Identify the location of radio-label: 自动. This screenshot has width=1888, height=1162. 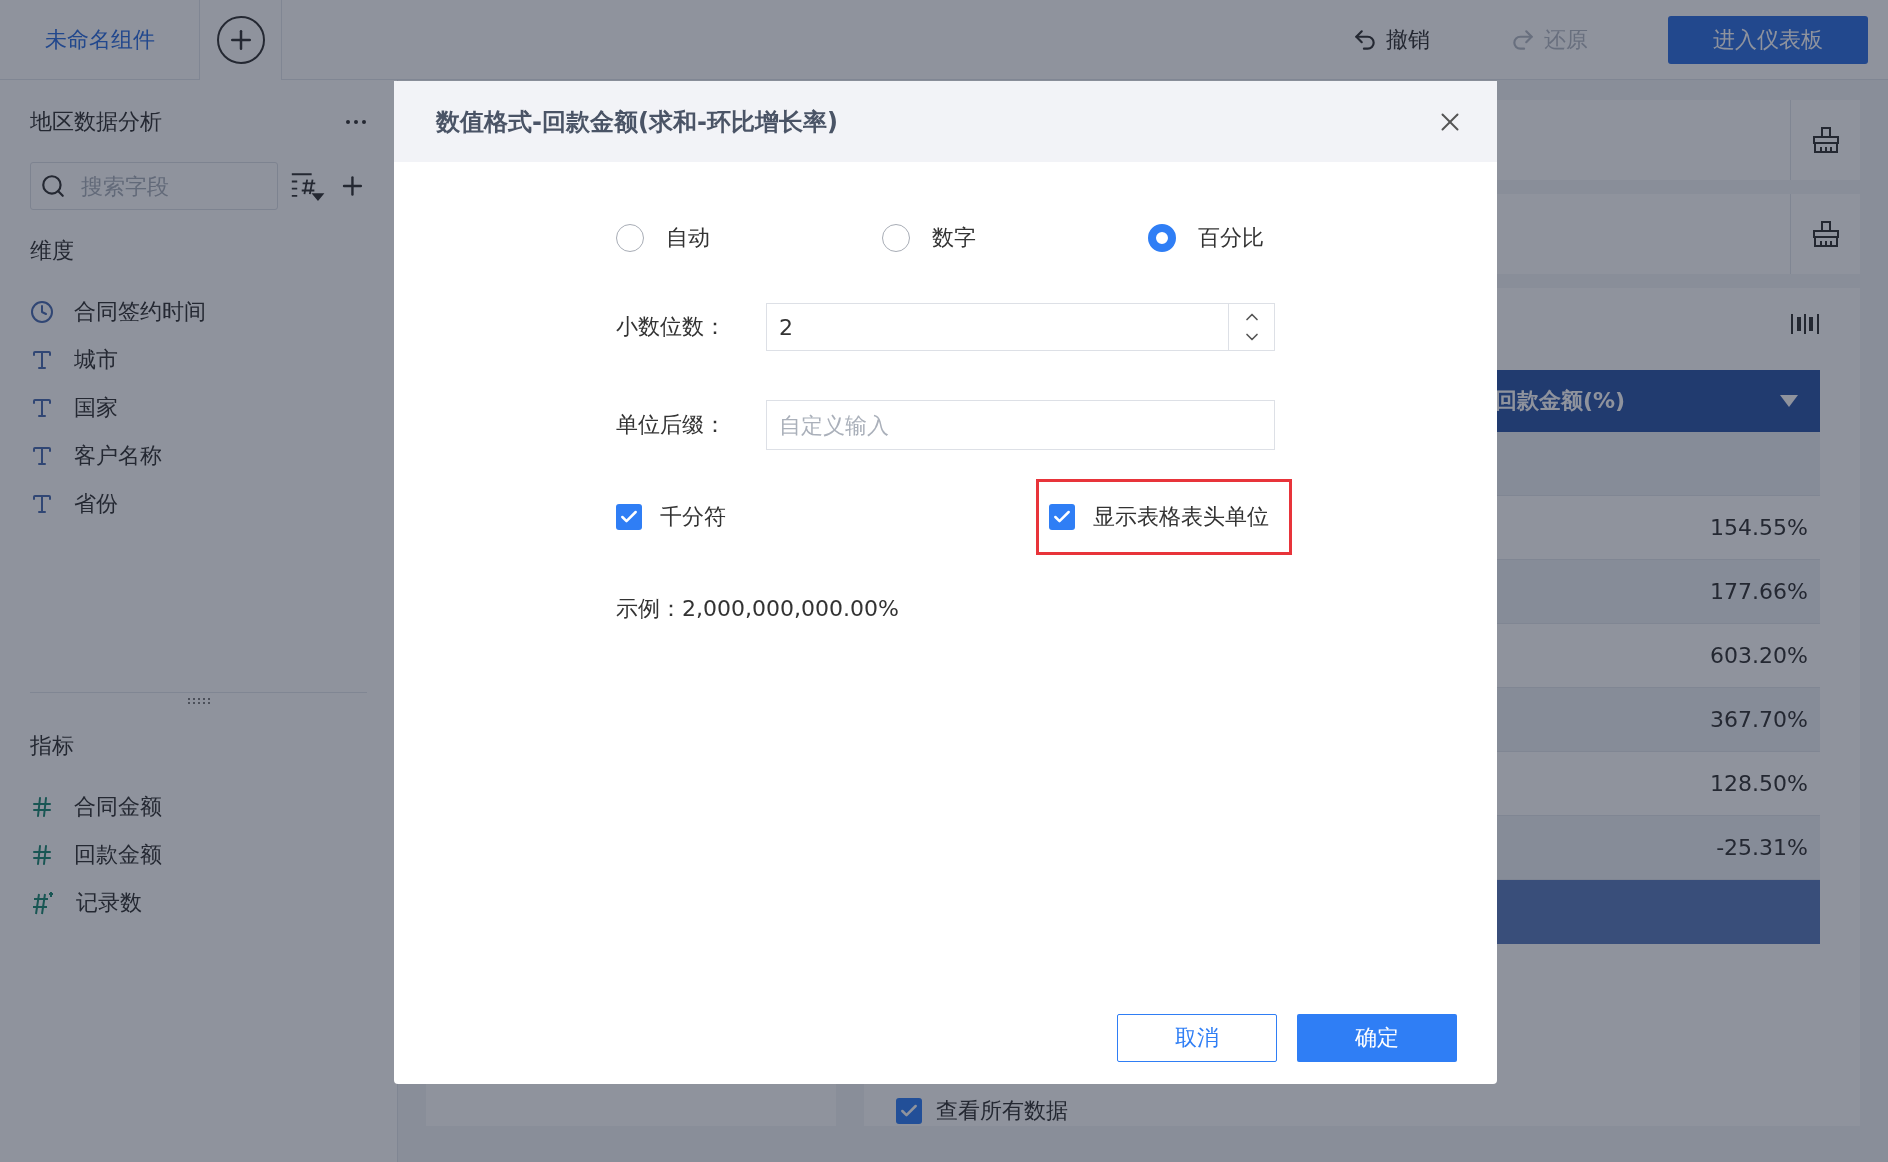
(688, 238).